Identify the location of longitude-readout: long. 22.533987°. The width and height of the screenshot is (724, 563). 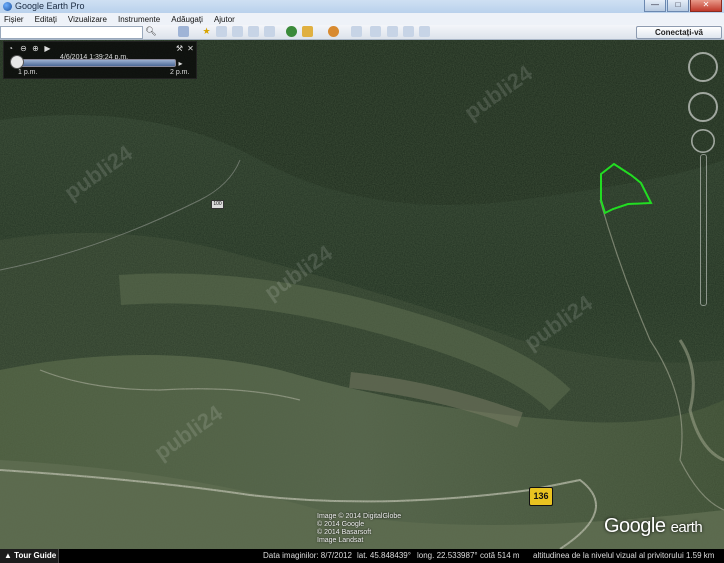
(447, 555).